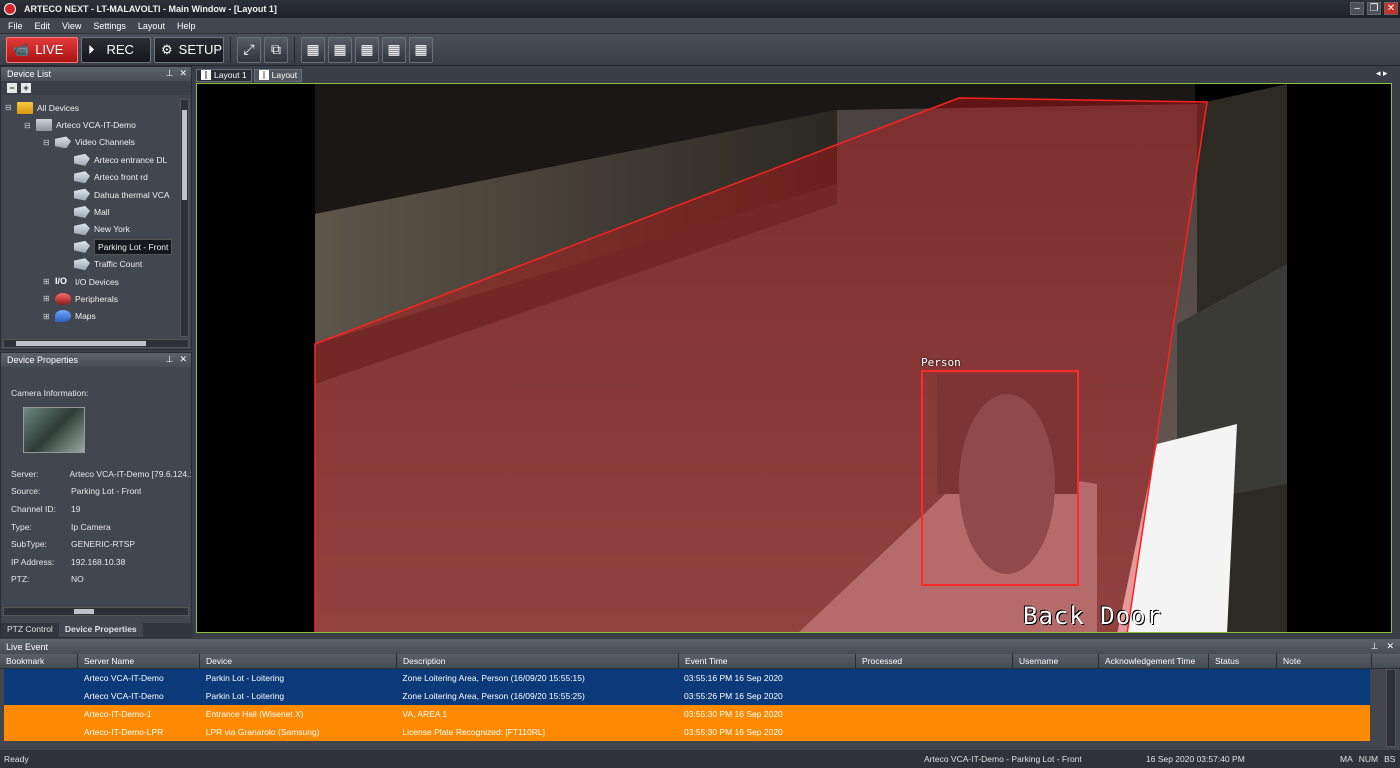 This screenshot has height=768, width=1400. Describe the element at coordinates (21, 49) in the screenshot. I see `camera-icon: 📹` at that location.